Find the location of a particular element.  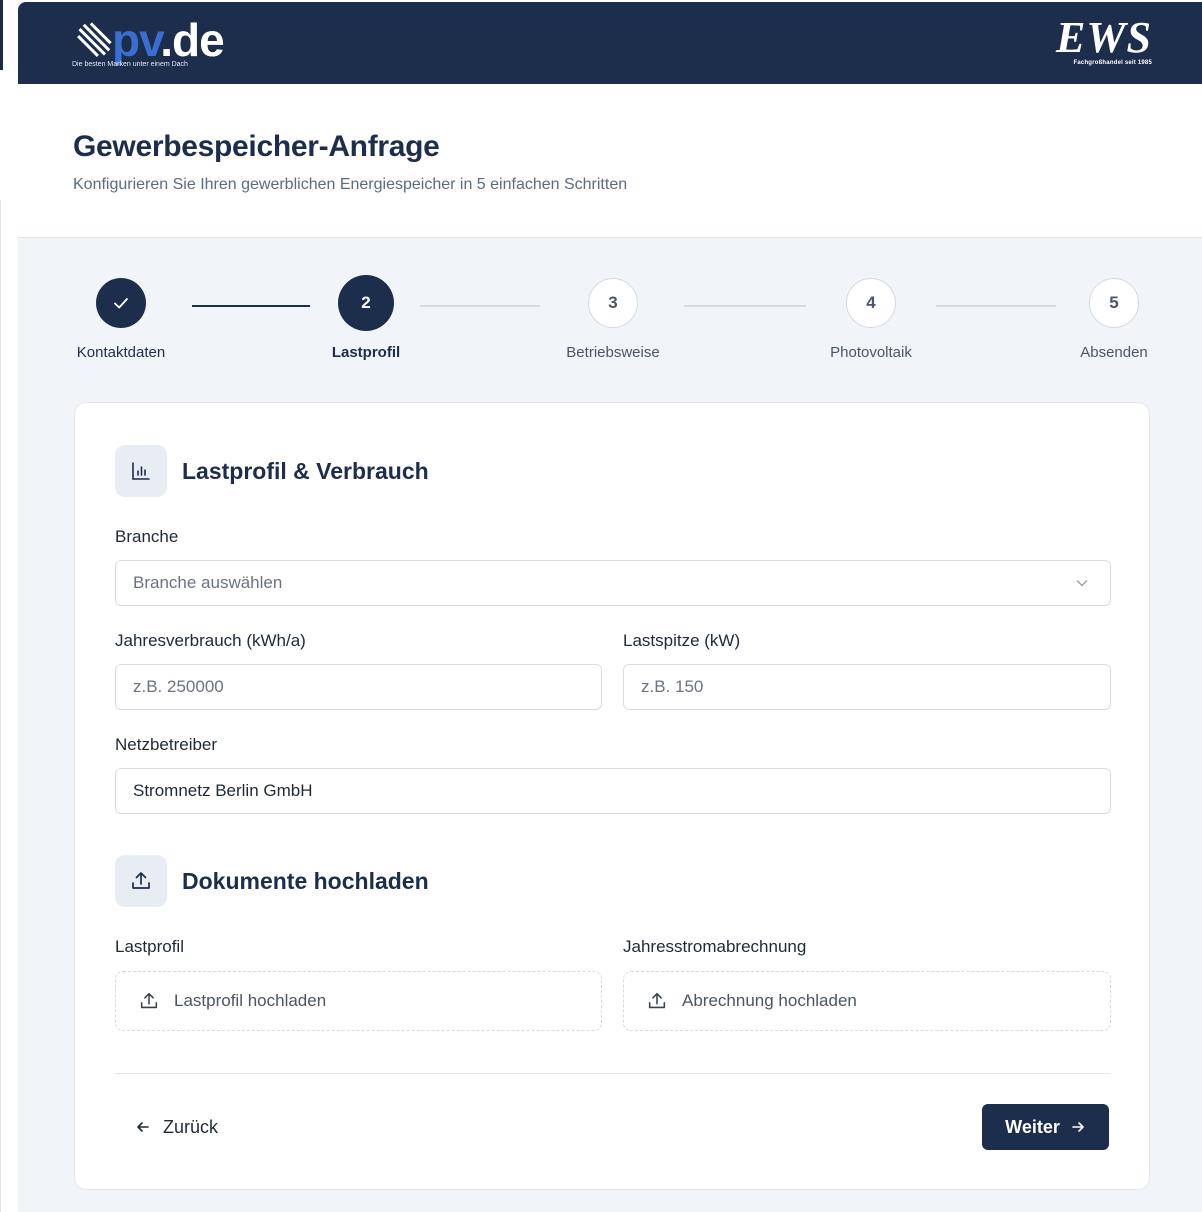

back-button: Zurück is located at coordinates (176, 1127).